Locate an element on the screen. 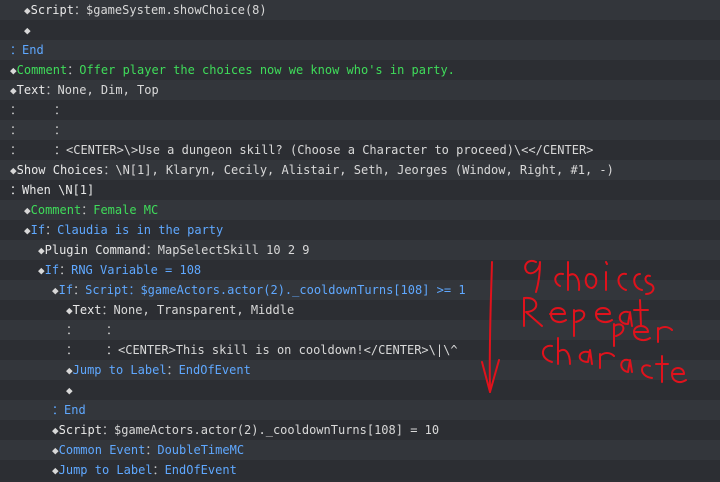  command-row: ◆Common Event：DoubleTimeMC is located at coordinates (360, 450).